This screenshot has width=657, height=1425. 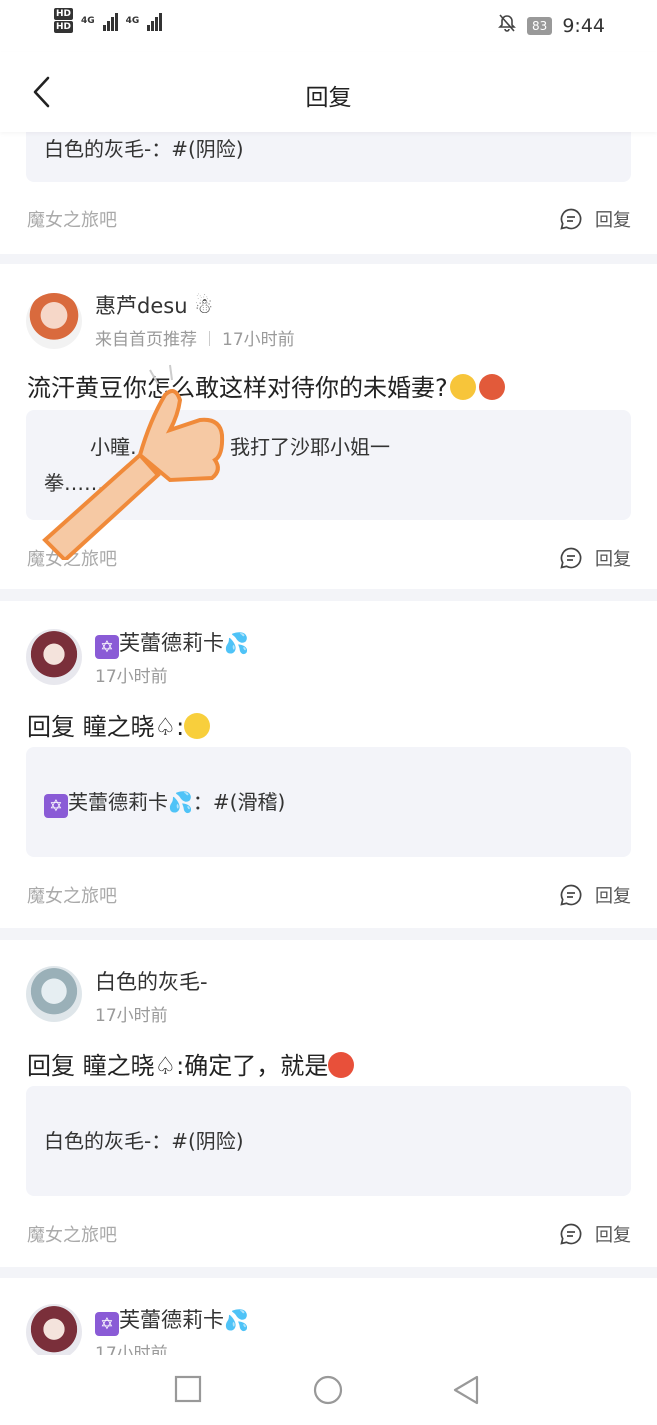 What do you see at coordinates (204, 306) in the screenshot?
I see `snowman-icon: ☃` at bounding box center [204, 306].